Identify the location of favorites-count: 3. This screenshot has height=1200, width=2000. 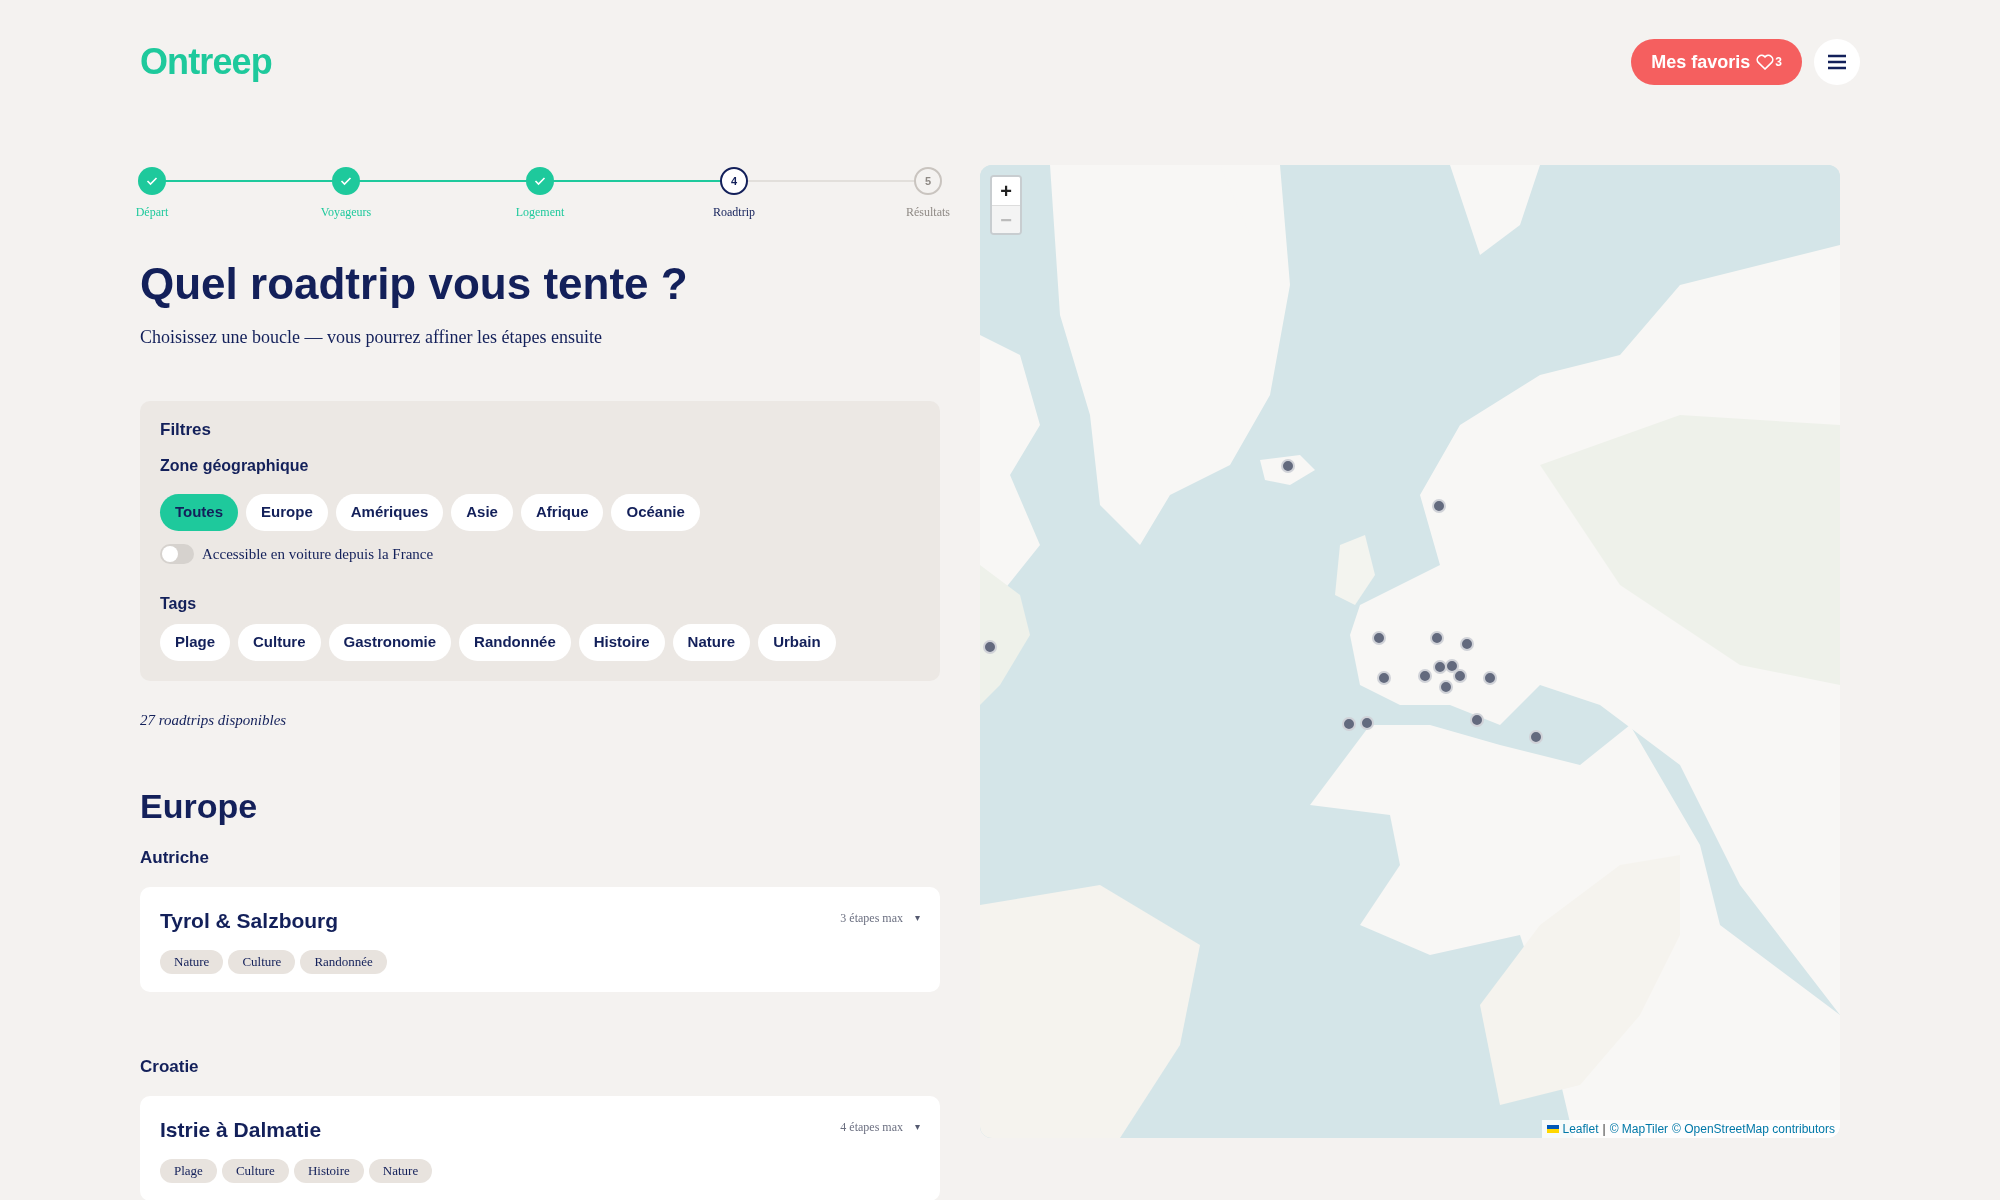
(1778, 62).